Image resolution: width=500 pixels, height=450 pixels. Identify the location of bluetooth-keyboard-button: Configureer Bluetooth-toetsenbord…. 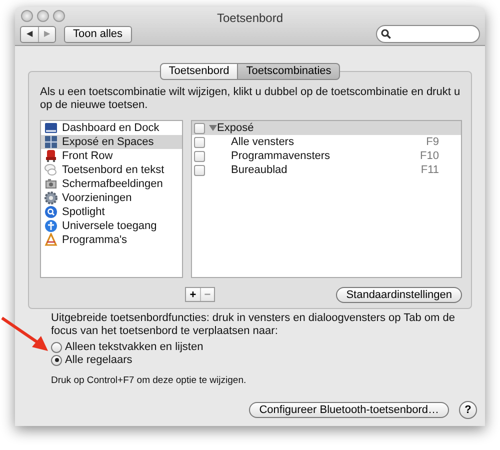
(349, 410).